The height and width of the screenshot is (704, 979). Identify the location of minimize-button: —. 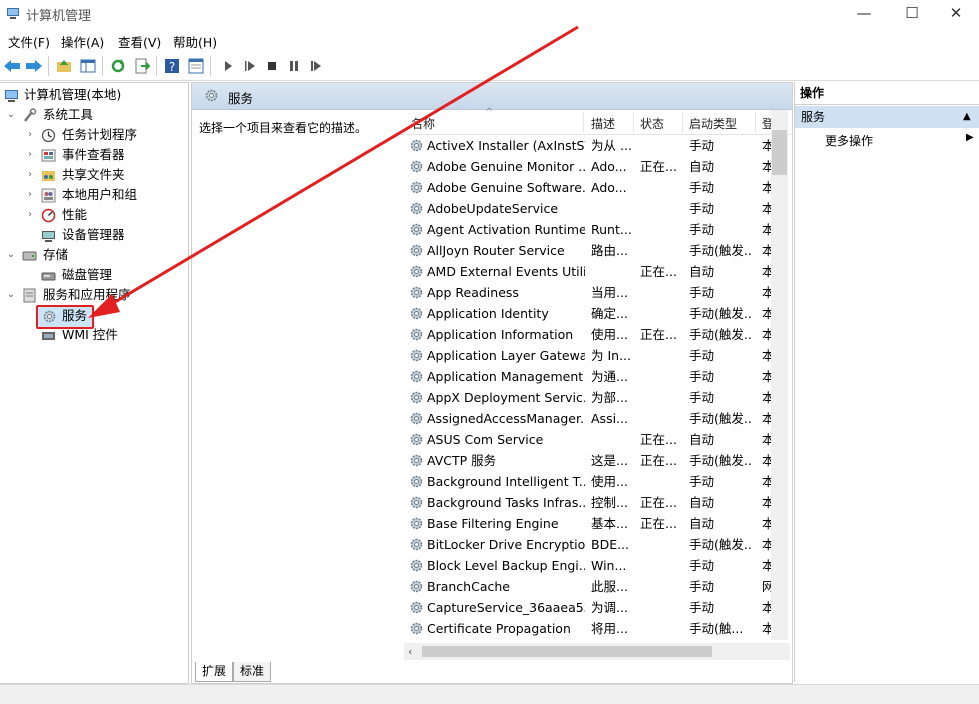
(864, 14).